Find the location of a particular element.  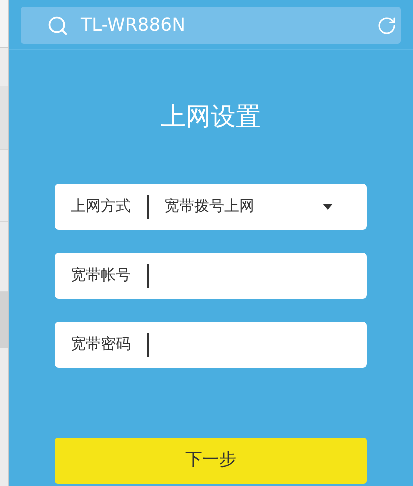

search-icon is located at coordinates (58, 25).